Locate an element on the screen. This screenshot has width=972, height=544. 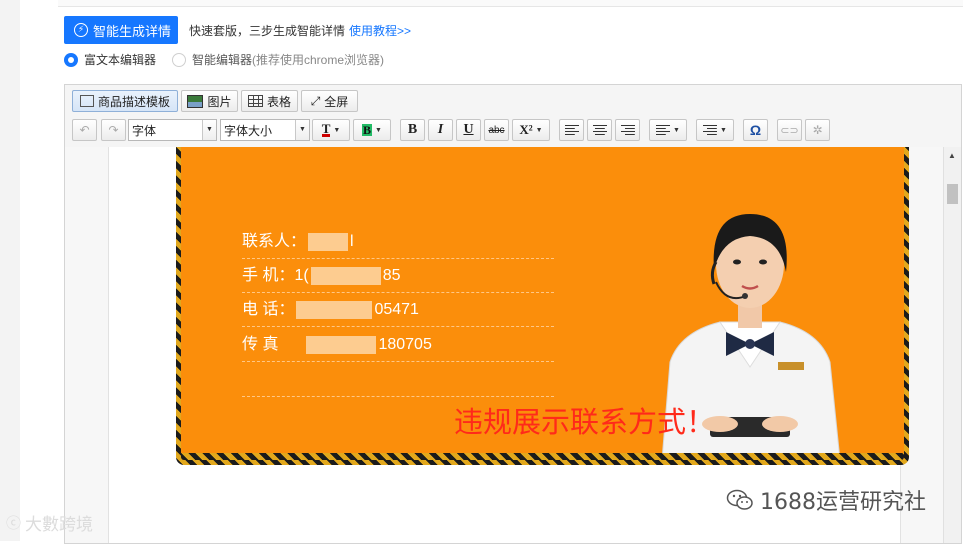
phone-label: 电 话： is located at coordinates (268, 309).